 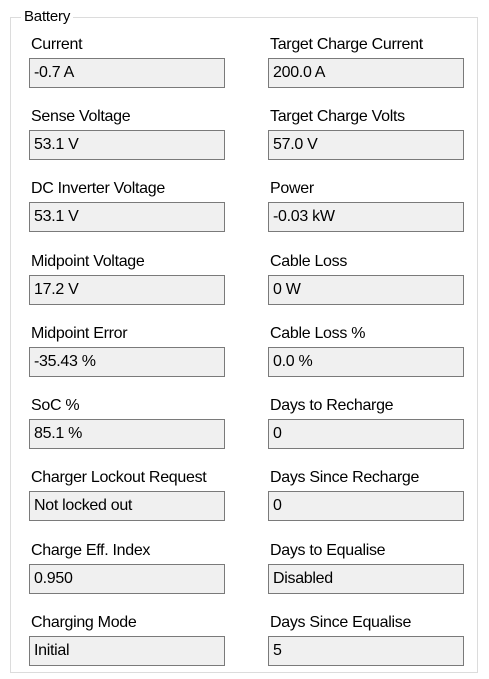 I want to click on days-since-recharge-label: Days Since Recharge, so click(x=345, y=477).